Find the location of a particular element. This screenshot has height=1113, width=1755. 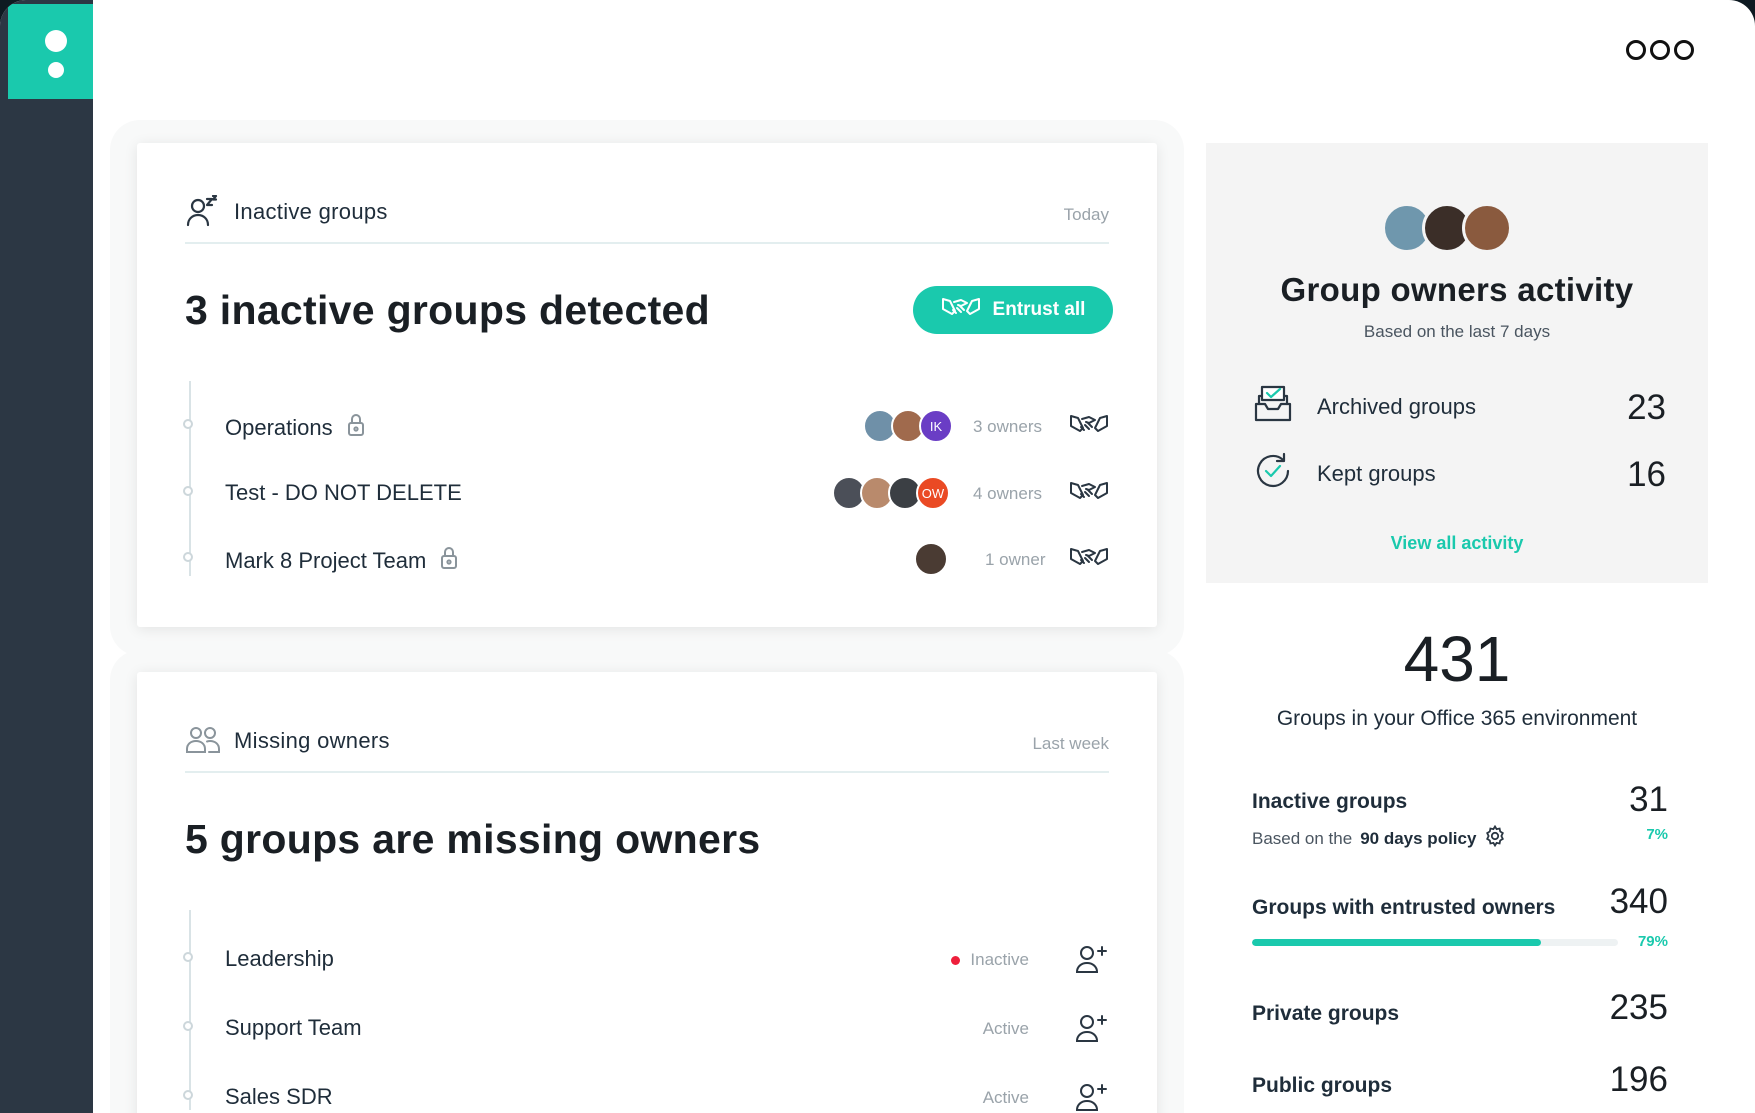

group-row: Leadership Inactive is located at coordinates (646, 959).